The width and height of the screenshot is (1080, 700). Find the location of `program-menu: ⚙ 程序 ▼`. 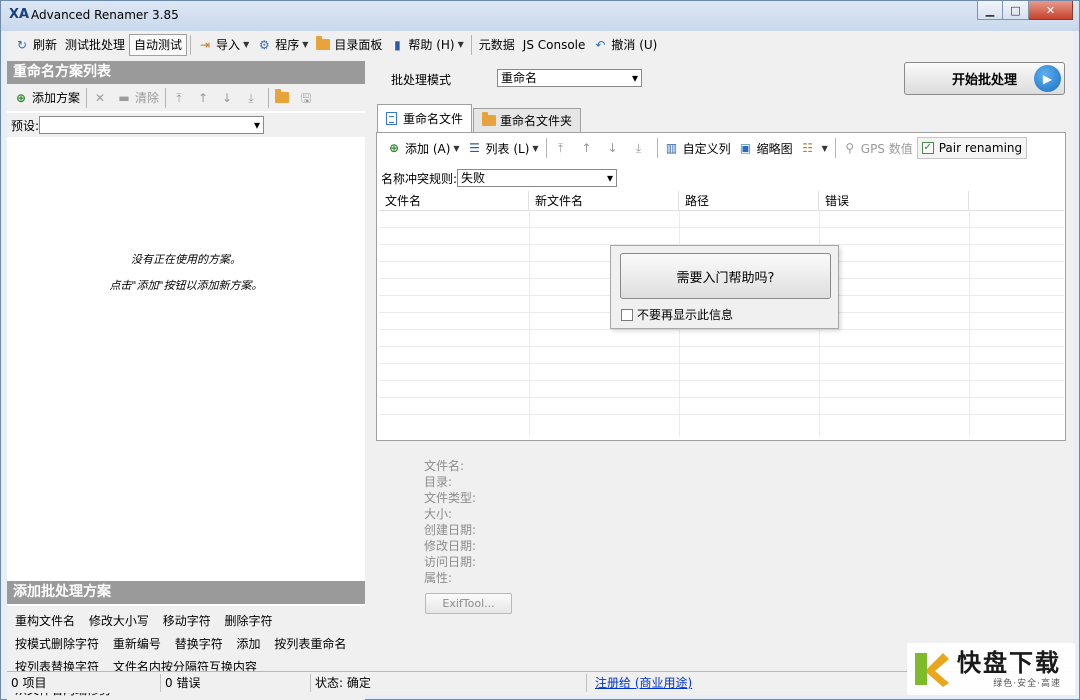

program-menu: ⚙ 程序 ▼ is located at coordinates (282, 45).